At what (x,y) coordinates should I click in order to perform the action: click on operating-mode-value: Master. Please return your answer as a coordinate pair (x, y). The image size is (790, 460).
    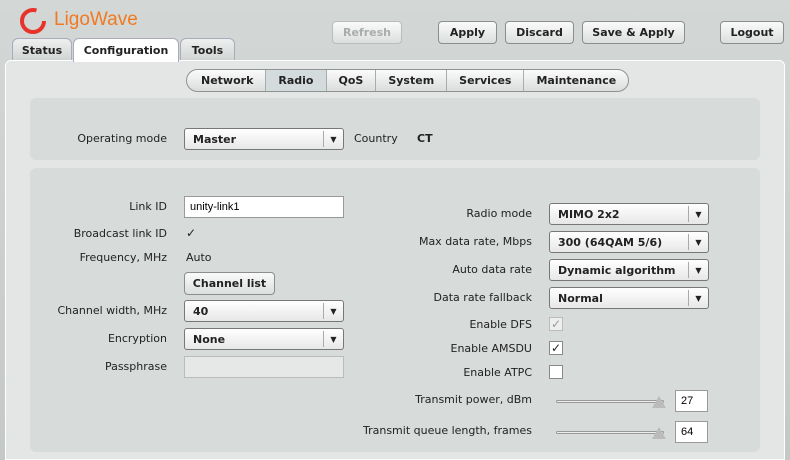
    Looking at the image, I should click on (215, 139).